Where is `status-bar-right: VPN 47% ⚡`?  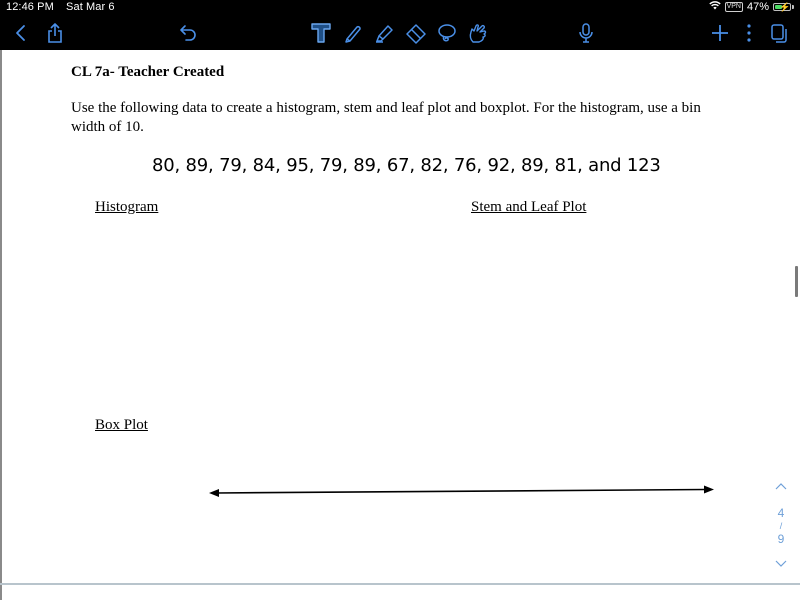
status-bar-right: VPN 47% ⚡ is located at coordinates (751, 7).